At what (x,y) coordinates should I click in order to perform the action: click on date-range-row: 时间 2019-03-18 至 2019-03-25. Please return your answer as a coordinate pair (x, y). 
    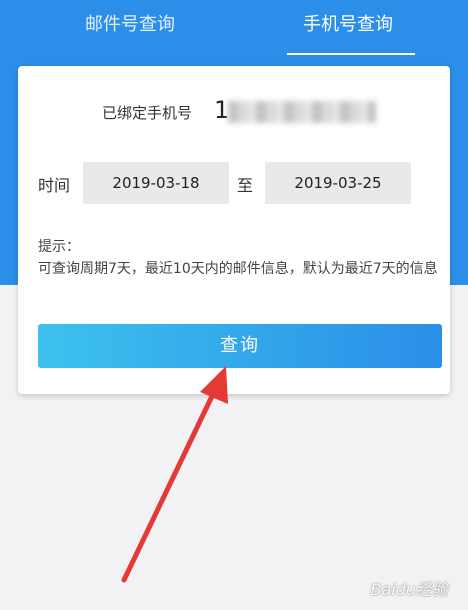
    Looking at the image, I should click on (234, 184).